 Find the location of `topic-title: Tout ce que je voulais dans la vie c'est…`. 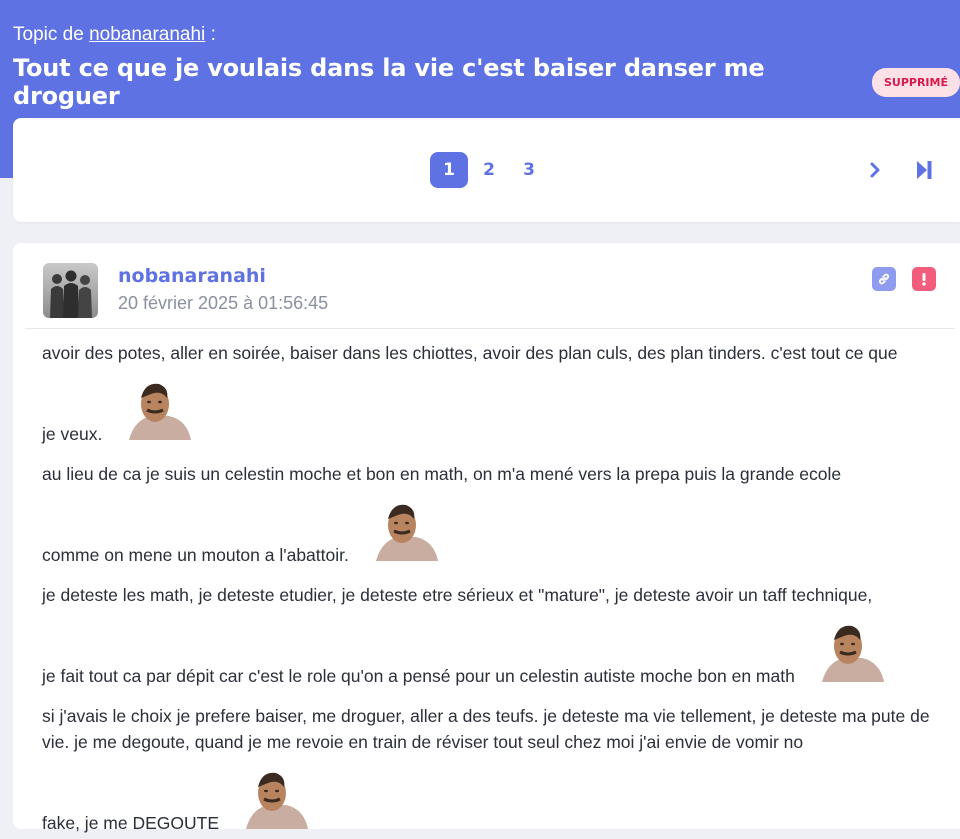

topic-title: Tout ce que je voulais dans la vie c'est… is located at coordinates (389, 82).